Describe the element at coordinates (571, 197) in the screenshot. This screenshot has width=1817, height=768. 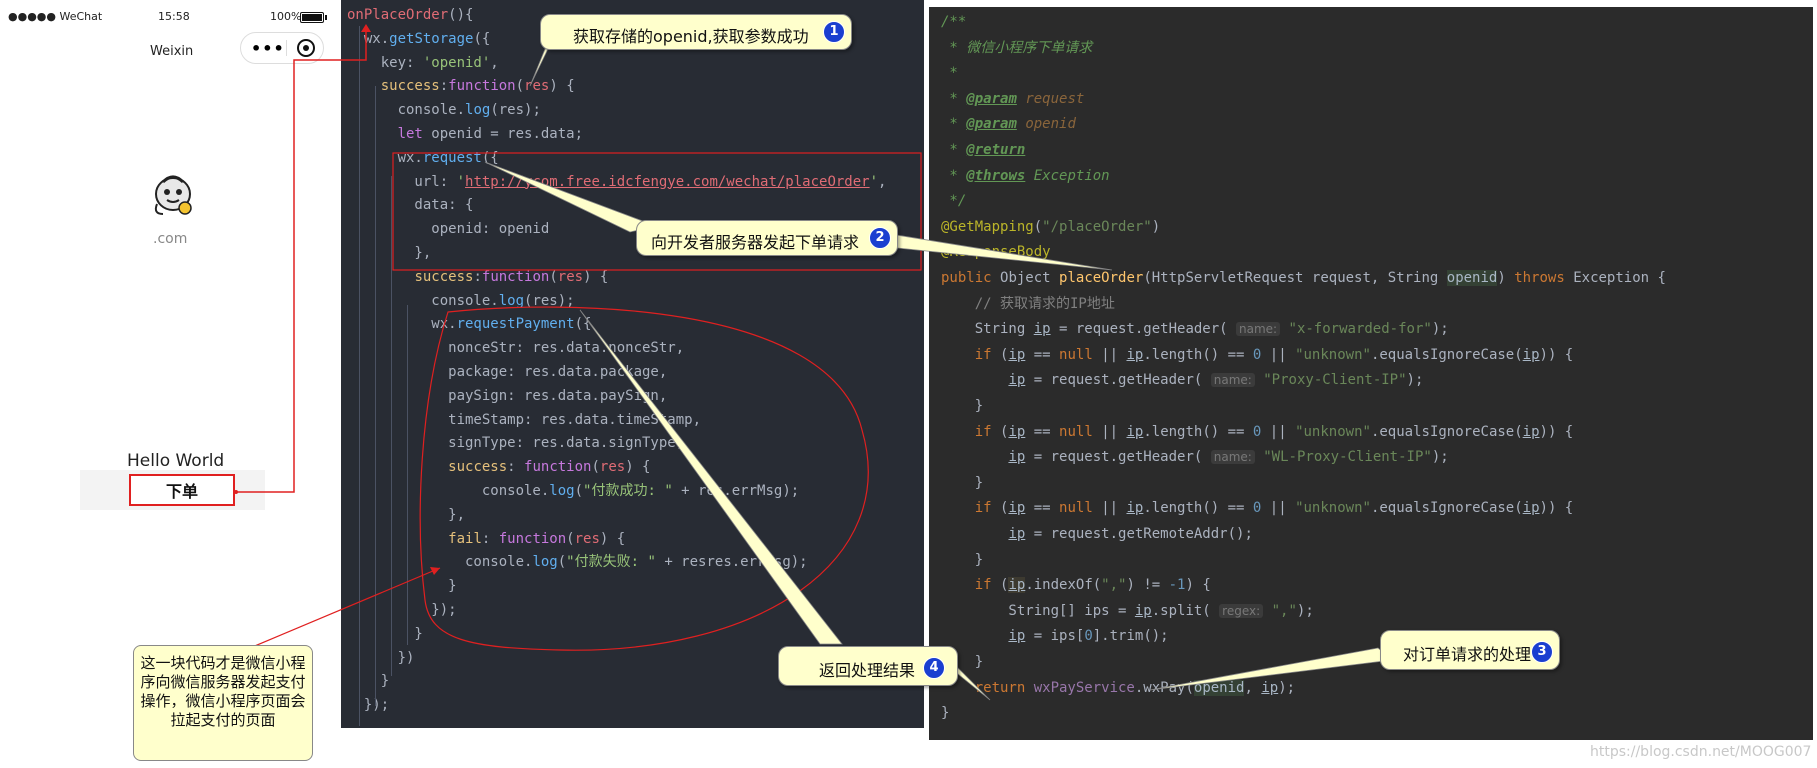
I see `callout-2-tail` at that location.